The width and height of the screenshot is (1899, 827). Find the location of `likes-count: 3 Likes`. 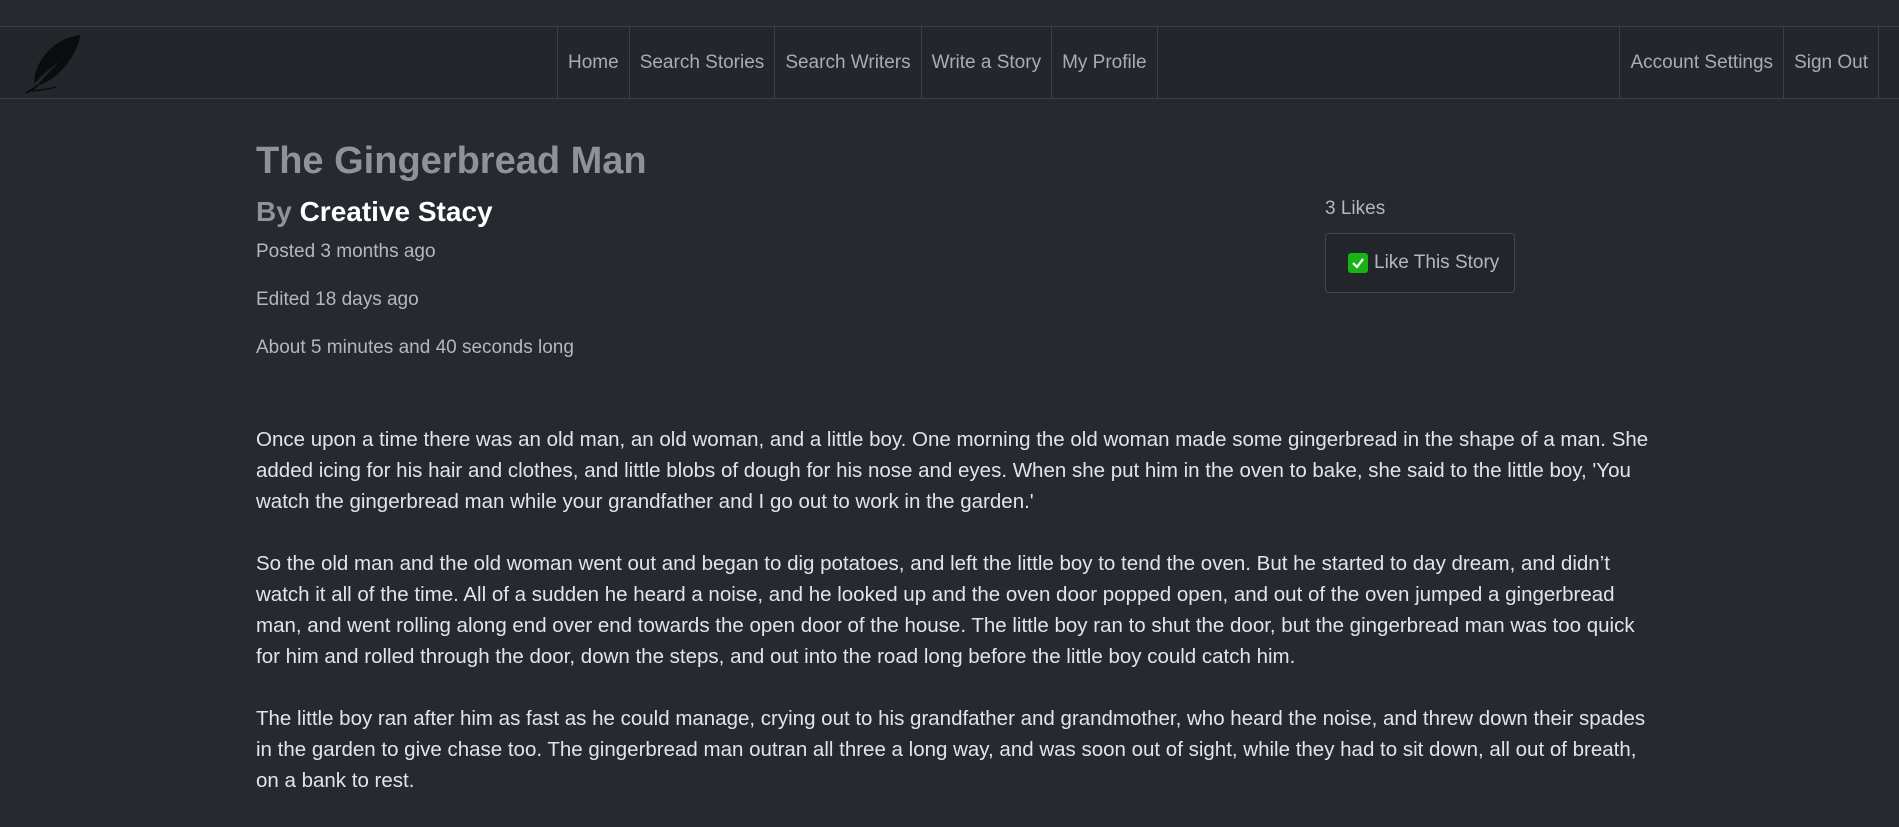

likes-count: 3 Likes is located at coordinates (1355, 208).